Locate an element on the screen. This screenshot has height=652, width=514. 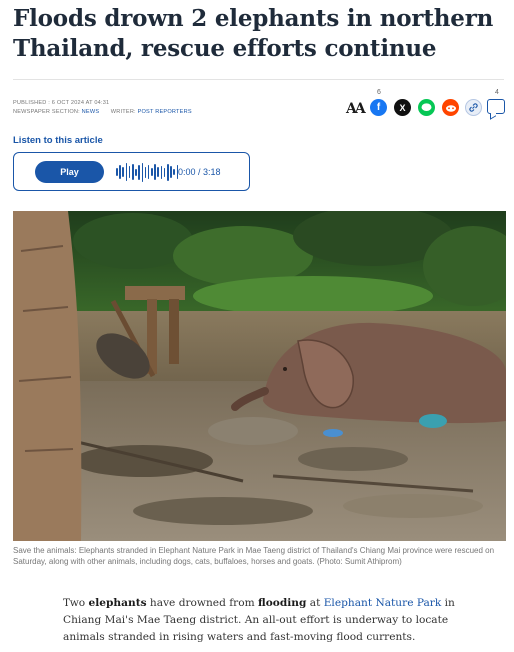
facebook-icon: f is located at coordinates (378, 107).